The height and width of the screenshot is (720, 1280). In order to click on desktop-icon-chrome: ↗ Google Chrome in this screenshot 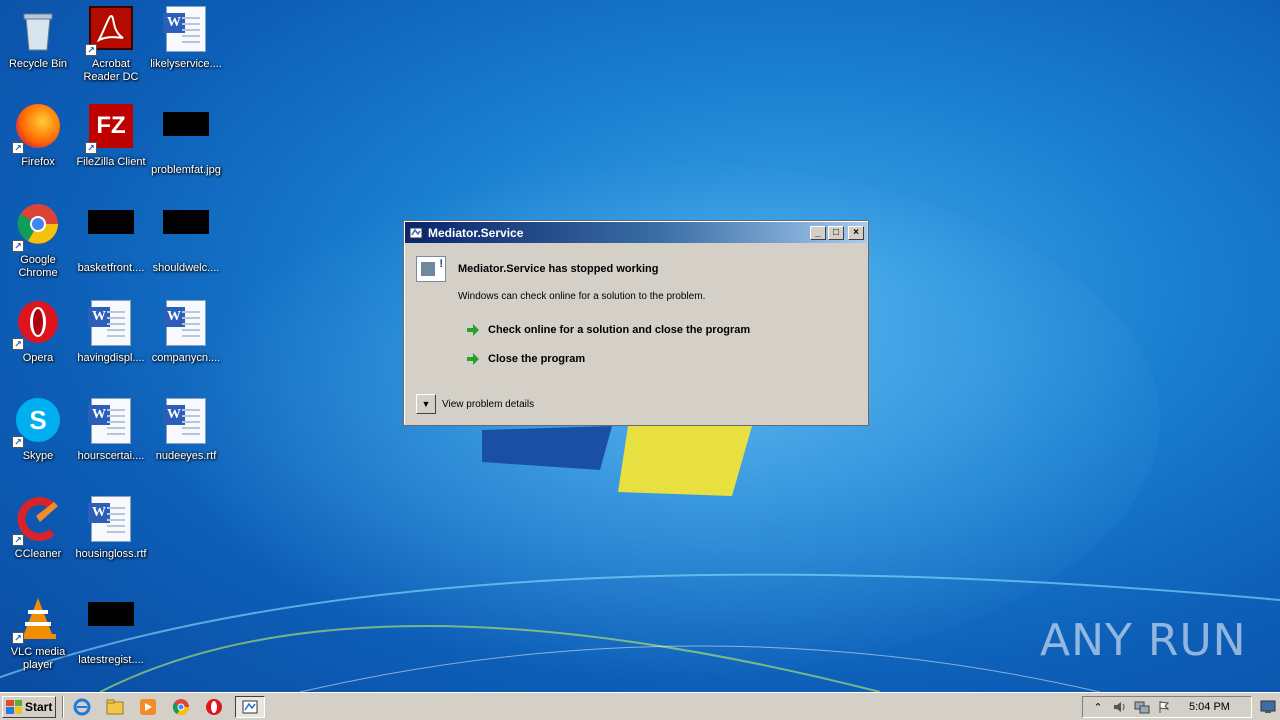, I will do `click(38, 242)`.